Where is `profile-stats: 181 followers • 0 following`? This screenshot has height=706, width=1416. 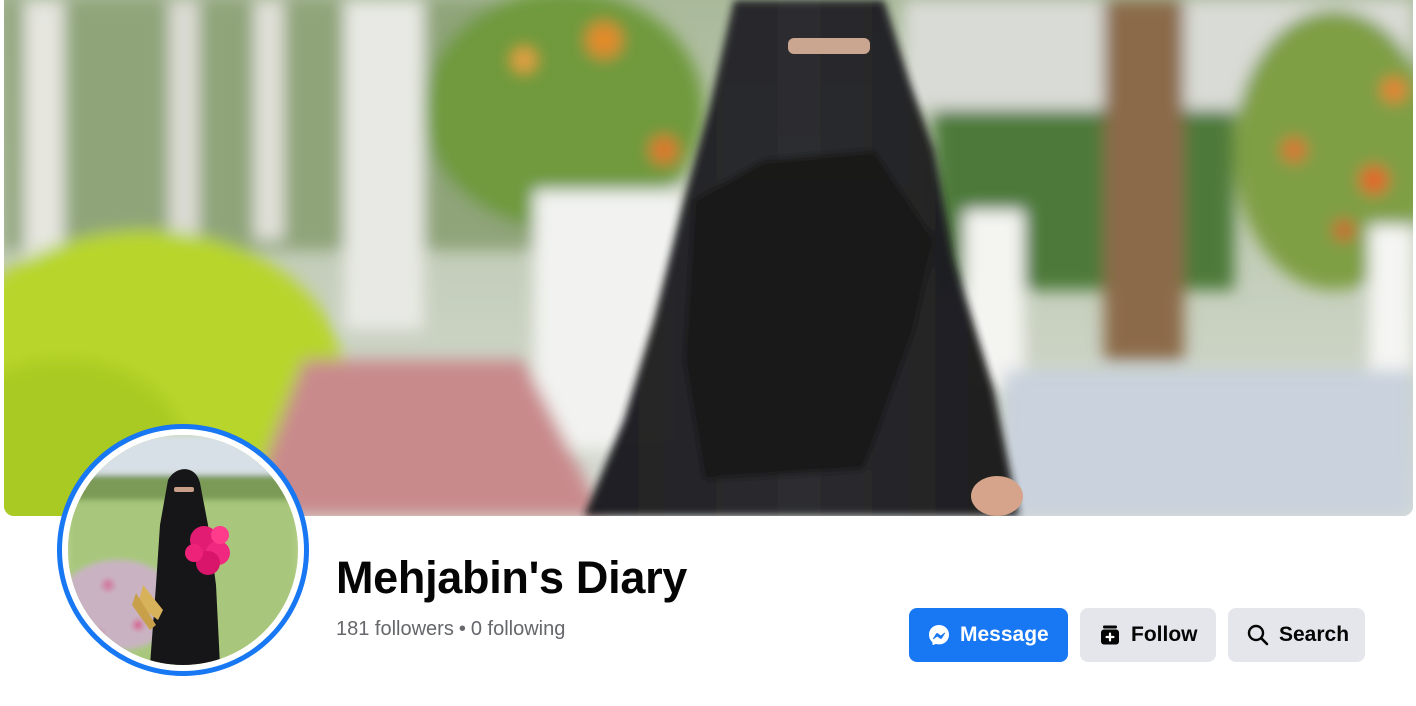 profile-stats: 181 followers • 0 following is located at coordinates (450, 629).